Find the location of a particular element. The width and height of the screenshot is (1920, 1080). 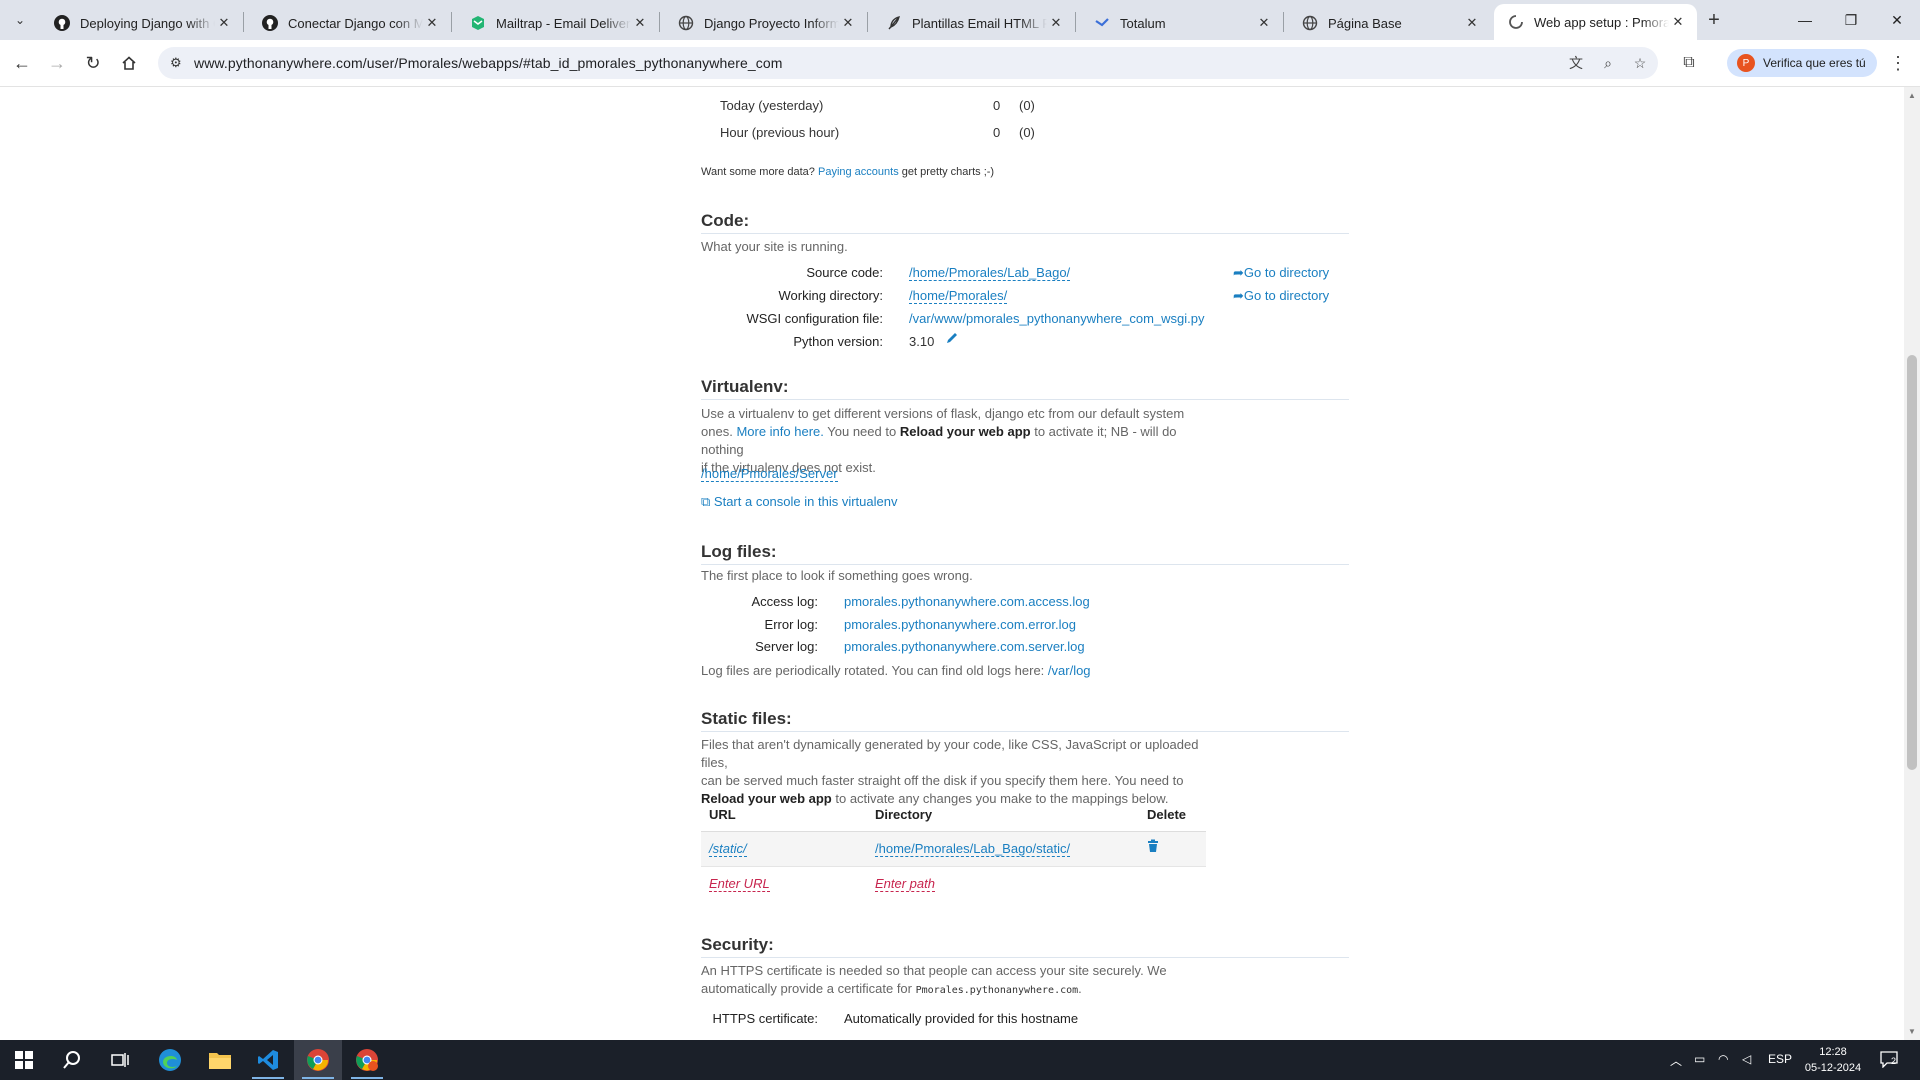

working-directory-path: /home/Pmorales/ is located at coordinates (958, 296).